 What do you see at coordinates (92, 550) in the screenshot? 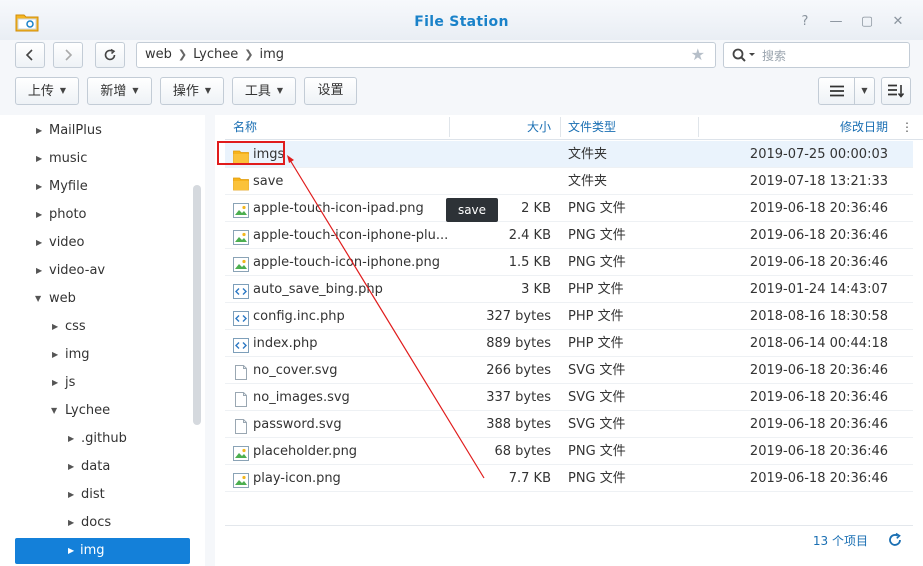
I see `tree-item-label: img` at bounding box center [92, 550].